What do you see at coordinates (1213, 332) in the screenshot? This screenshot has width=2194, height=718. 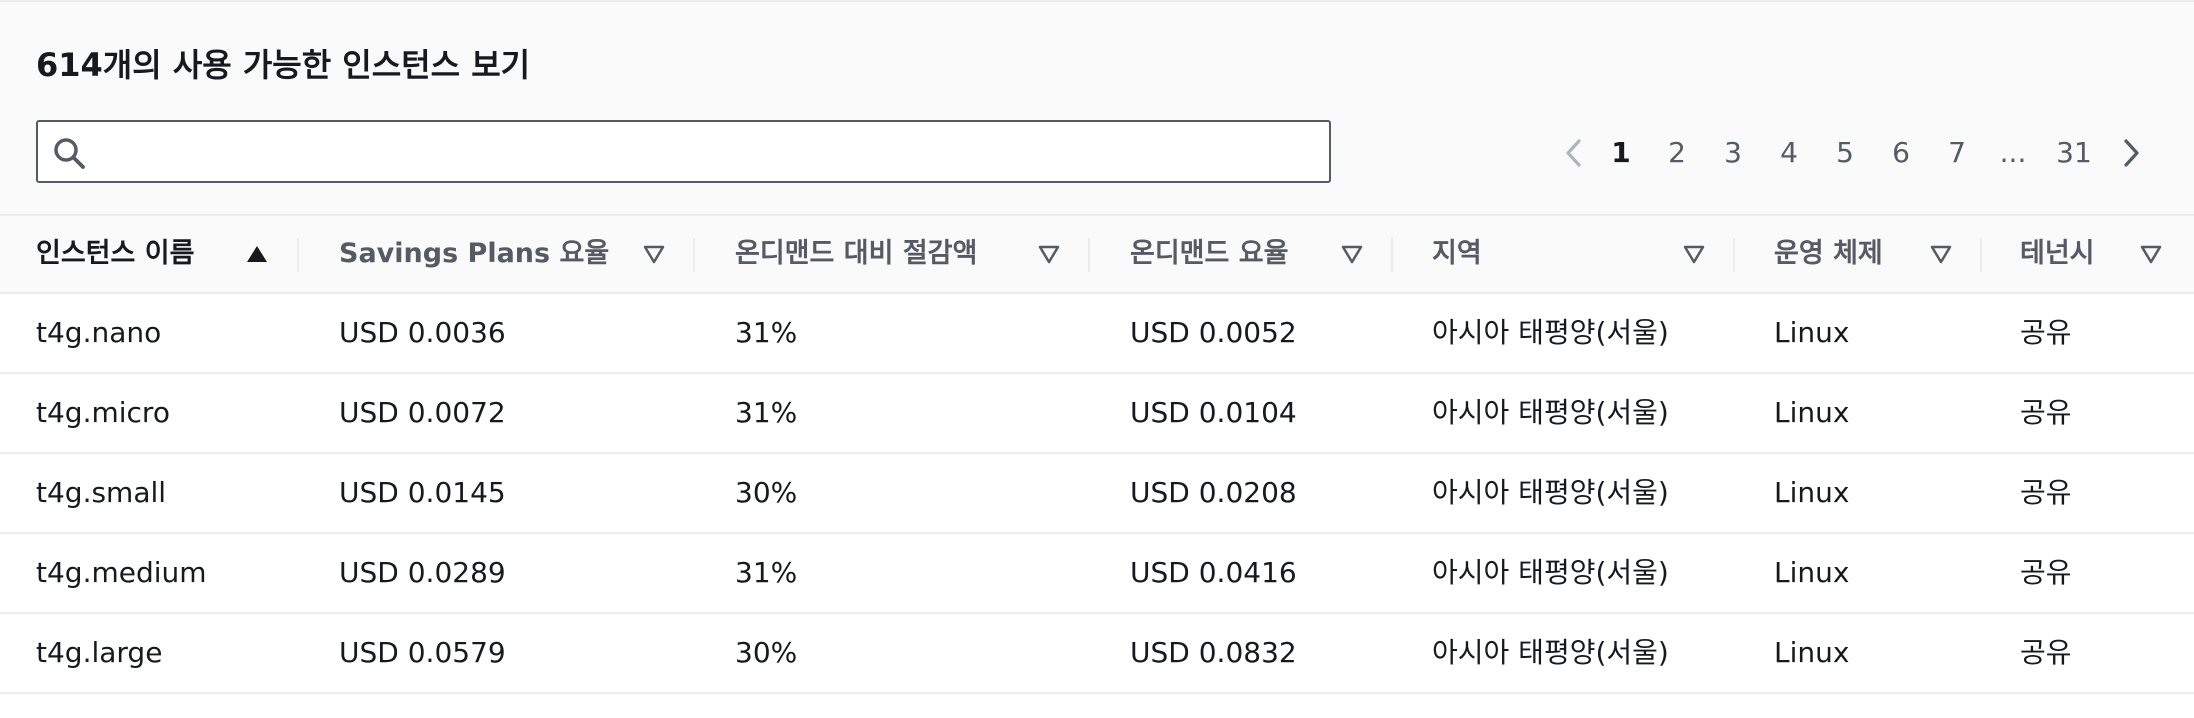 I see `cell-ondemand-rate: USD 0.0052` at bounding box center [1213, 332].